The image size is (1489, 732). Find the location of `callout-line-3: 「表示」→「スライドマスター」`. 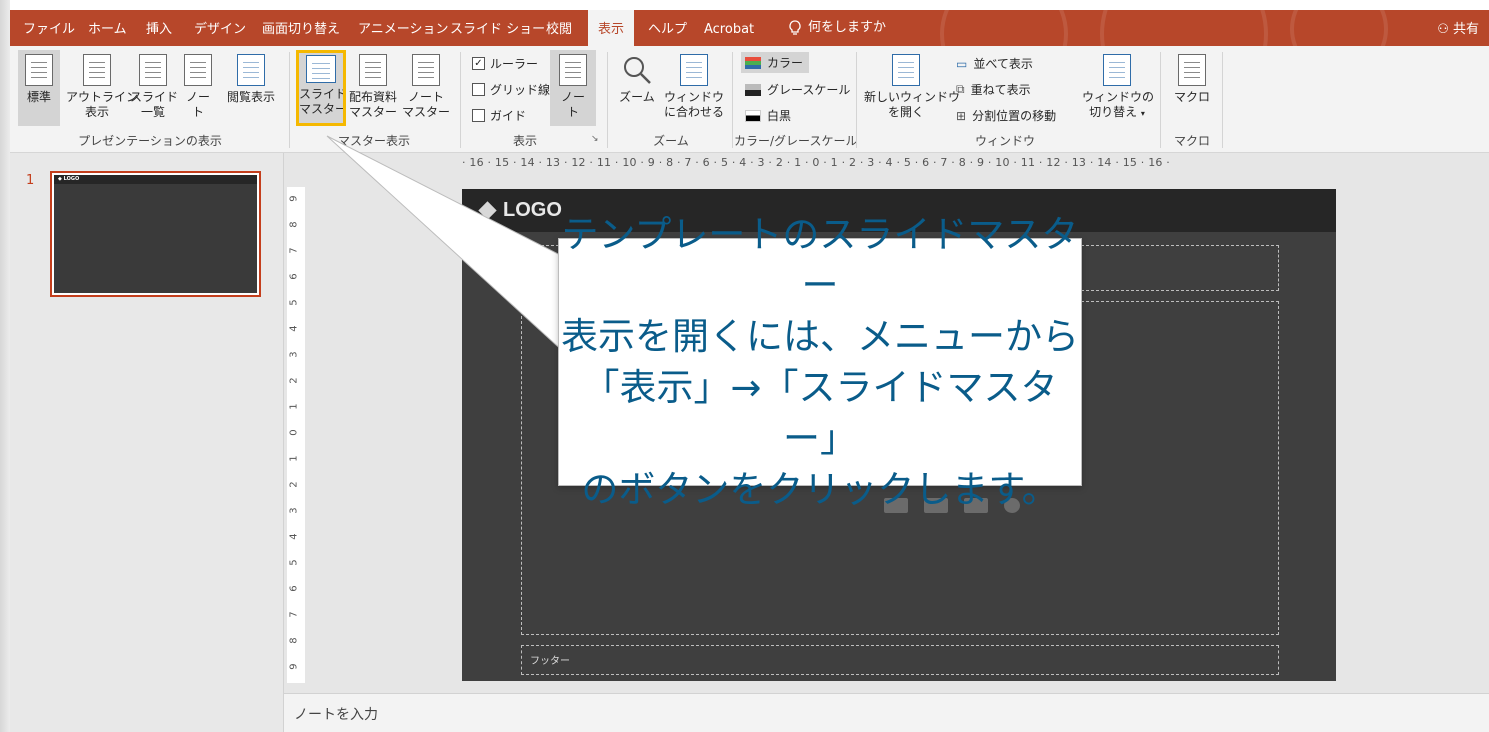

callout-line-3: 「表示」→「スライドマスター」 is located at coordinates (820, 413).